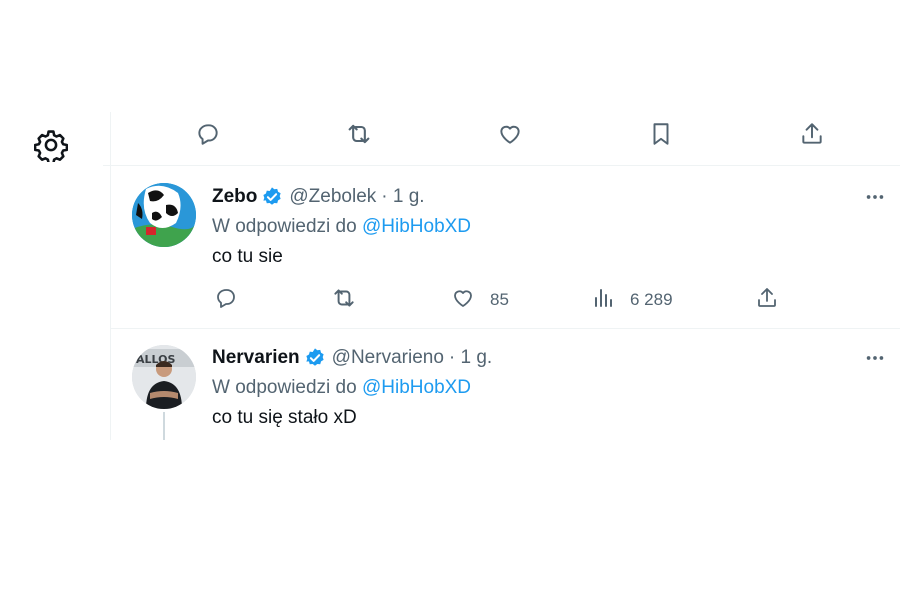 The width and height of the screenshot is (900, 591). What do you see at coordinates (661, 134) in the screenshot?
I see `bookmark-icon` at bounding box center [661, 134].